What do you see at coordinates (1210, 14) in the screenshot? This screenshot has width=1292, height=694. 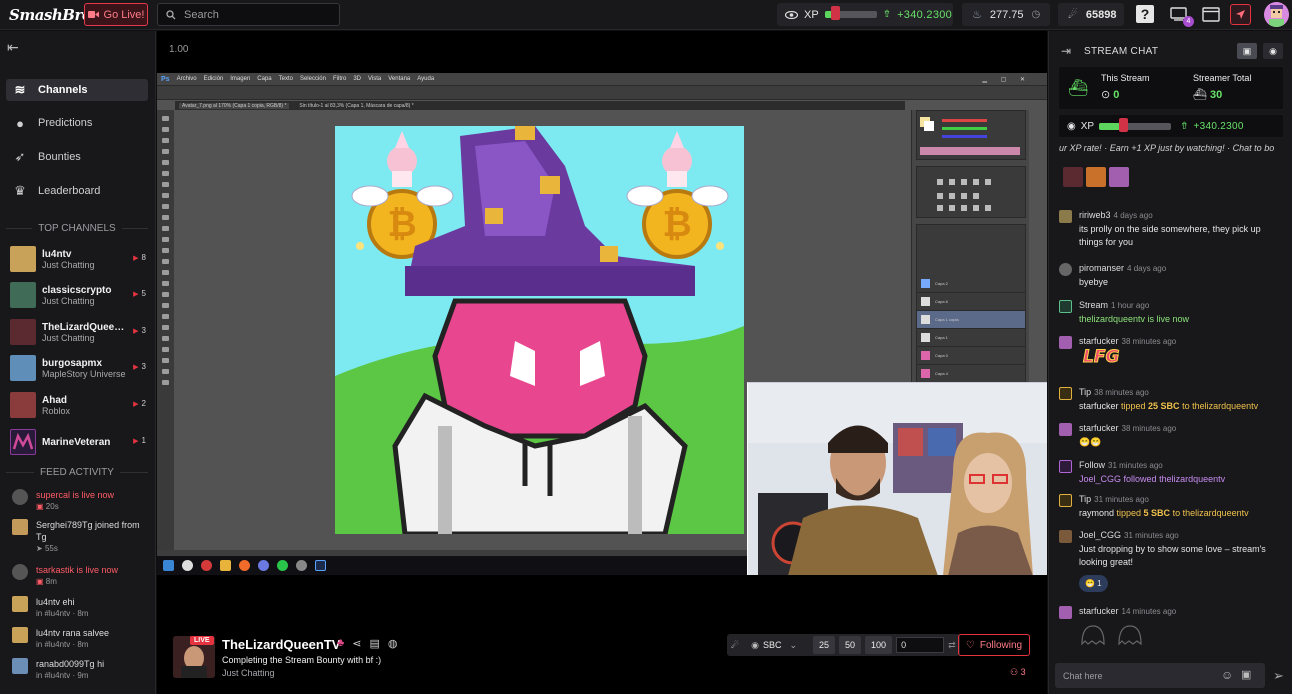 I see `browser-window-icon` at bounding box center [1210, 14].